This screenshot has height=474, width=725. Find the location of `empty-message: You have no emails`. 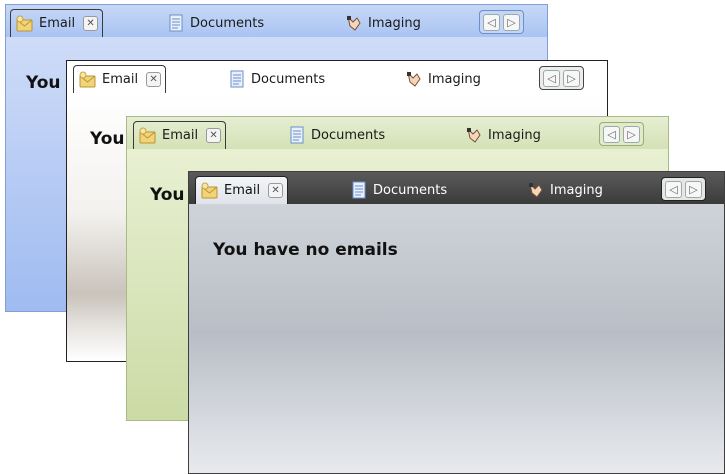

empty-message: You have no emails is located at coordinates (305, 250).